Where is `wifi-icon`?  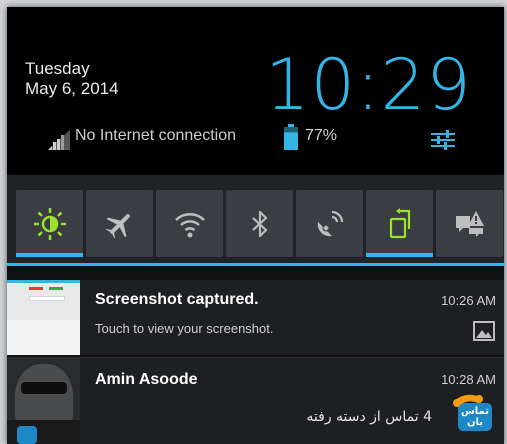
wifi-icon is located at coordinates (189, 224).